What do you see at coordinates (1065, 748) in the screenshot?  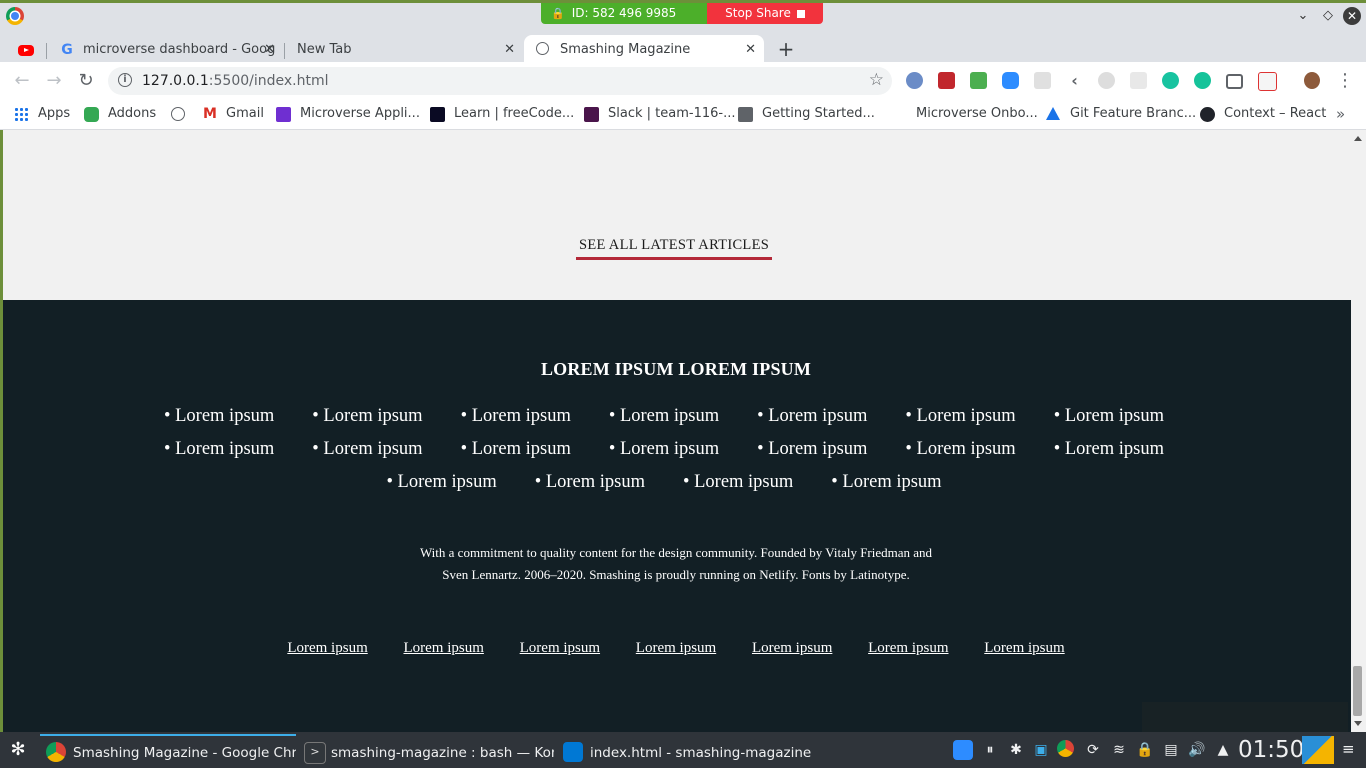 I see `chrome-tray-icon` at bounding box center [1065, 748].